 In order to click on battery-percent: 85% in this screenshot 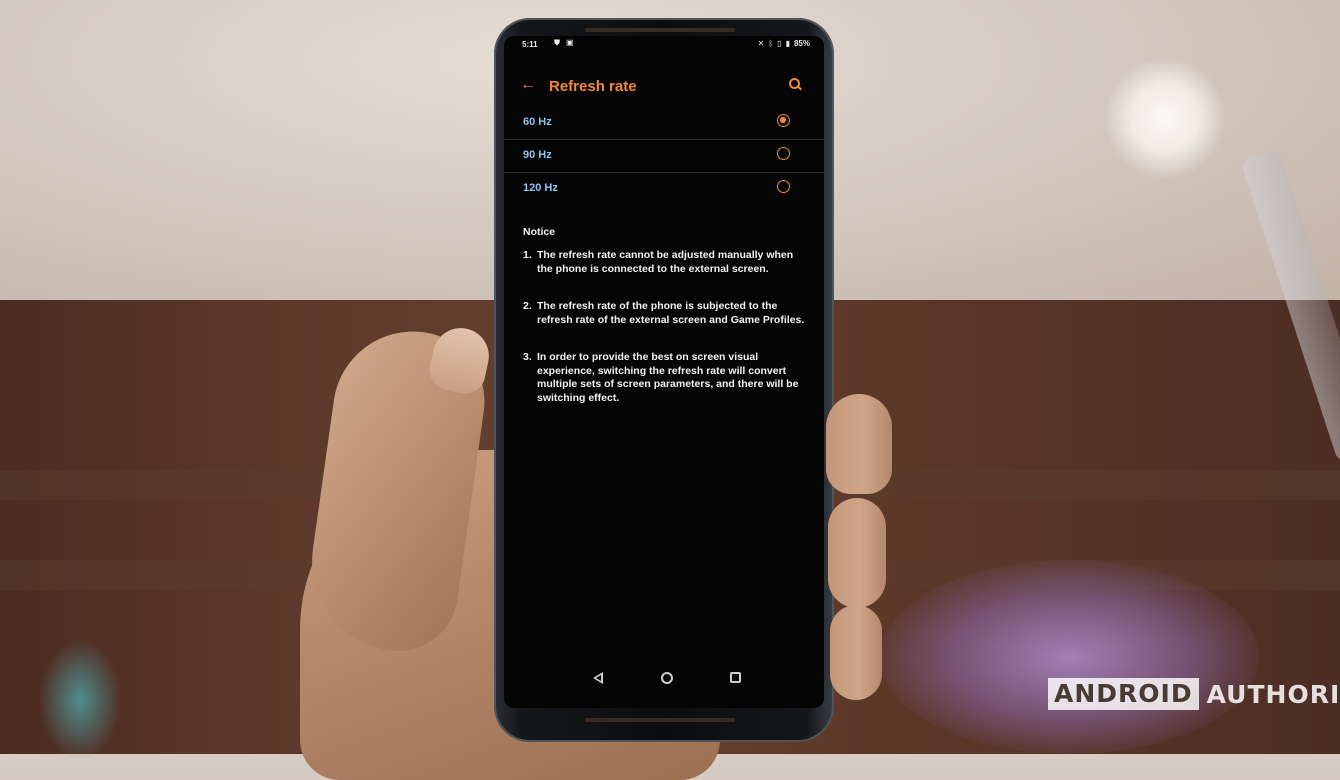, I will do `click(801, 43)`.